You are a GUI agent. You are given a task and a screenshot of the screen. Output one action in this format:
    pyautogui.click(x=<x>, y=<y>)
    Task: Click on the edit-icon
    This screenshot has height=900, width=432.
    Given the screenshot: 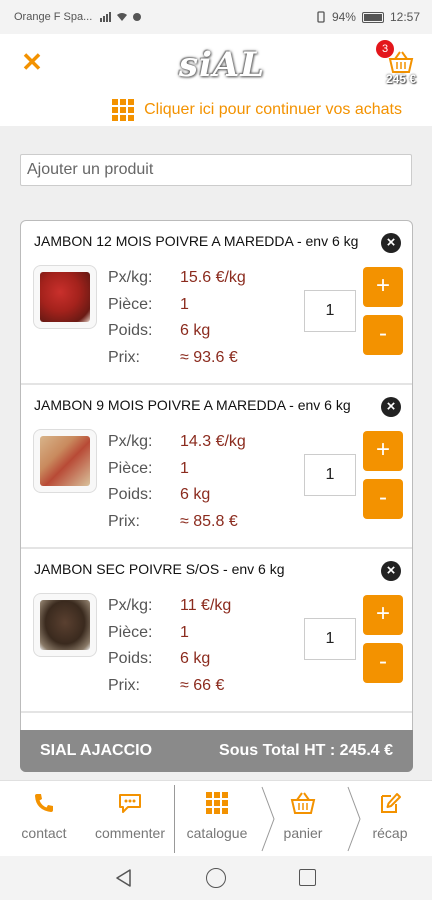 What is the action you would take?
    pyautogui.click(x=391, y=803)
    